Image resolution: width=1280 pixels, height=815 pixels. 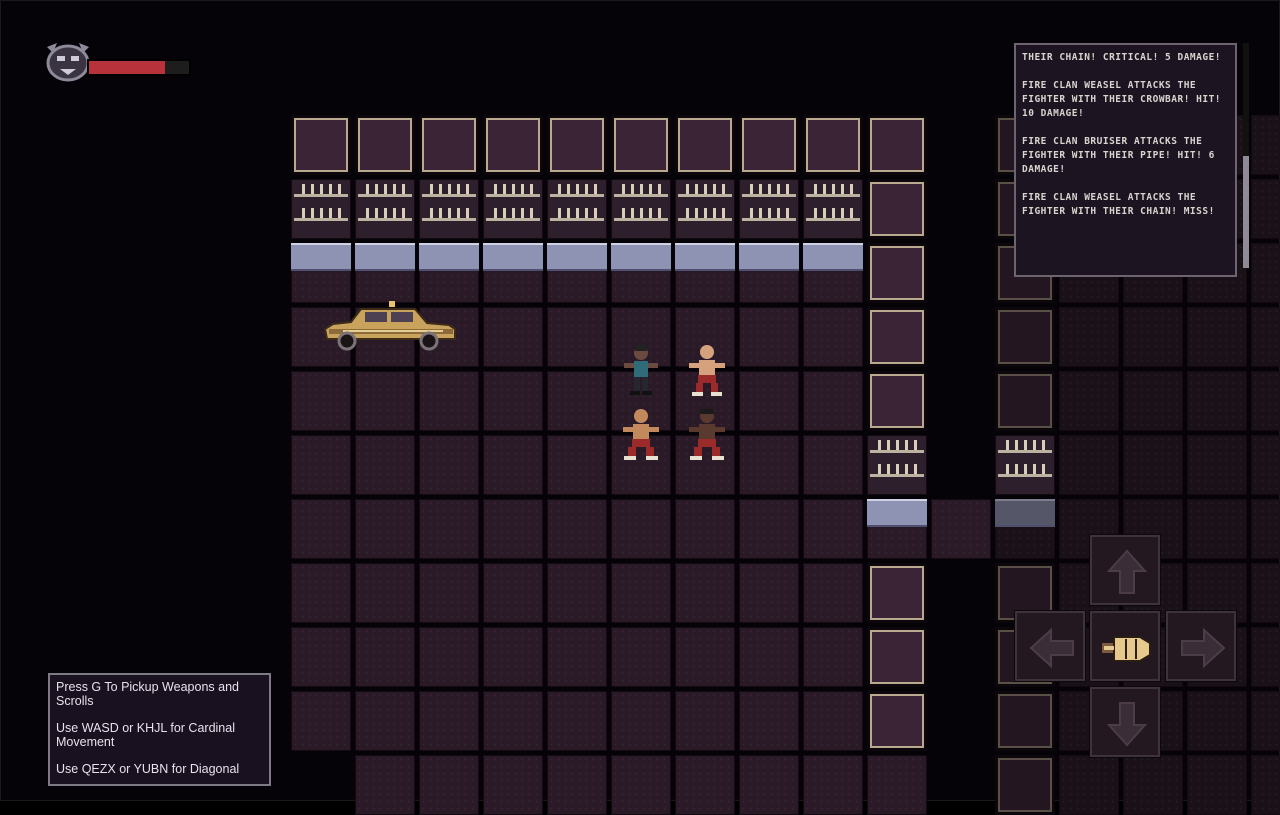 I want to click on help-cardinal: Use WASD or KHJL for Cardinal Movement, so click(x=145, y=735).